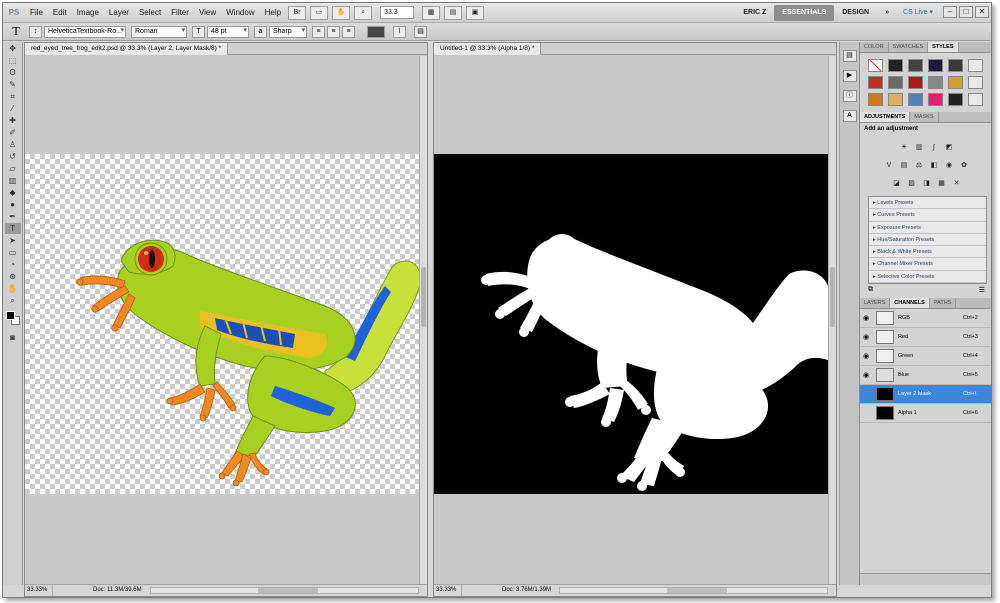 The height and width of the screenshot is (603, 1000). I want to click on character-panel-icon: A, so click(849, 116).